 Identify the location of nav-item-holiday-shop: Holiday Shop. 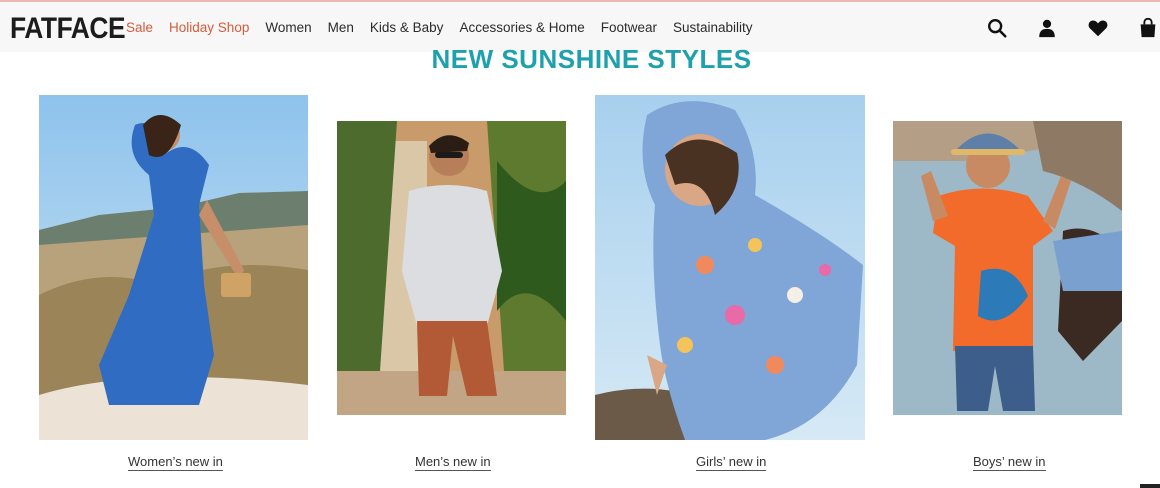
(209, 28).